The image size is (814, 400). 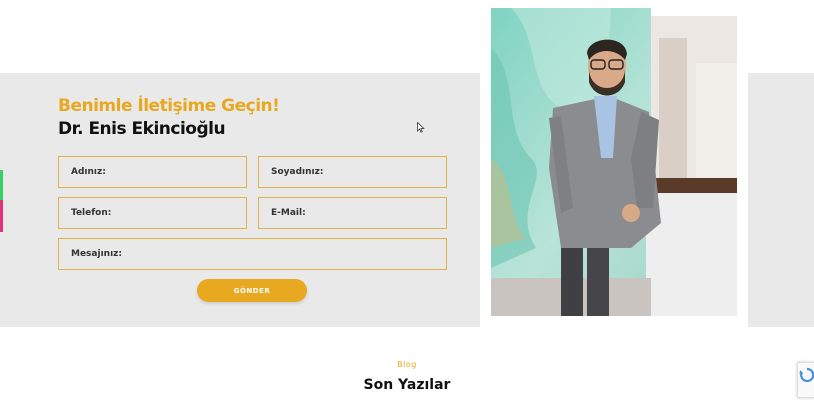 I want to click on email-input, so click(x=357, y=213).